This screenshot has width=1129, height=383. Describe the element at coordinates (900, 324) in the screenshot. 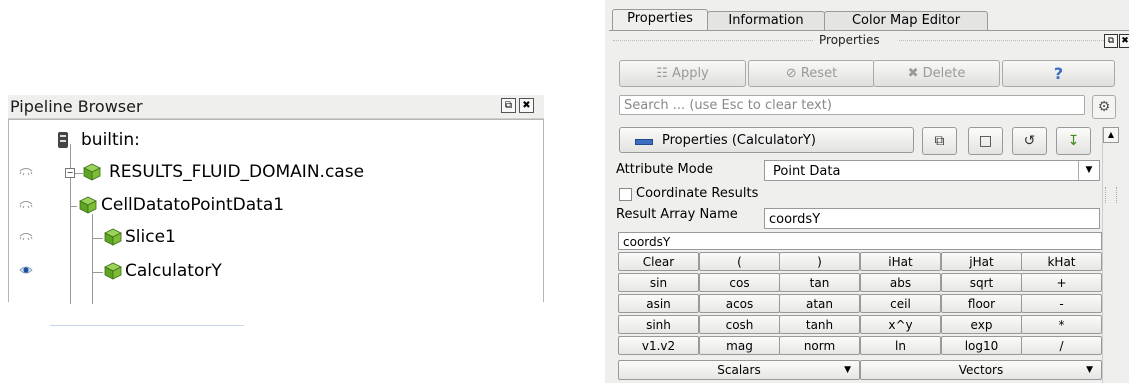

I see `calculator-key: x^y` at that location.